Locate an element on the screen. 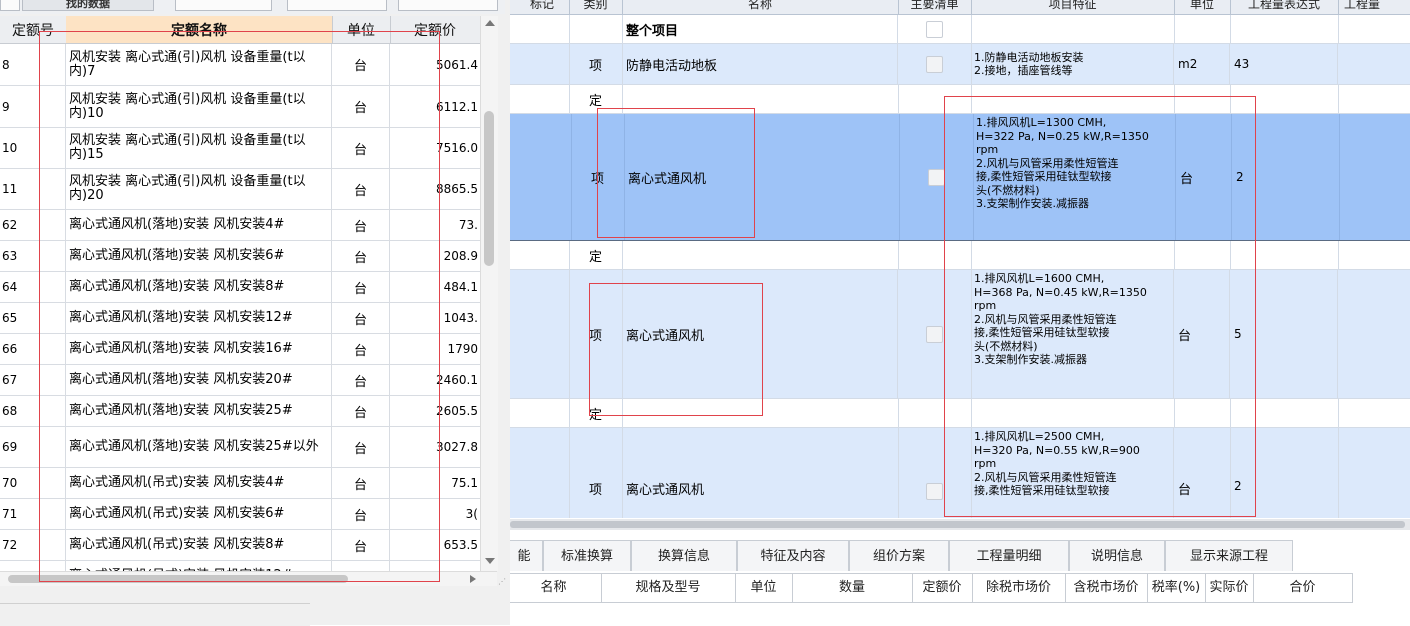  col-header-qty: 数量 is located at coordinates (852, 588).